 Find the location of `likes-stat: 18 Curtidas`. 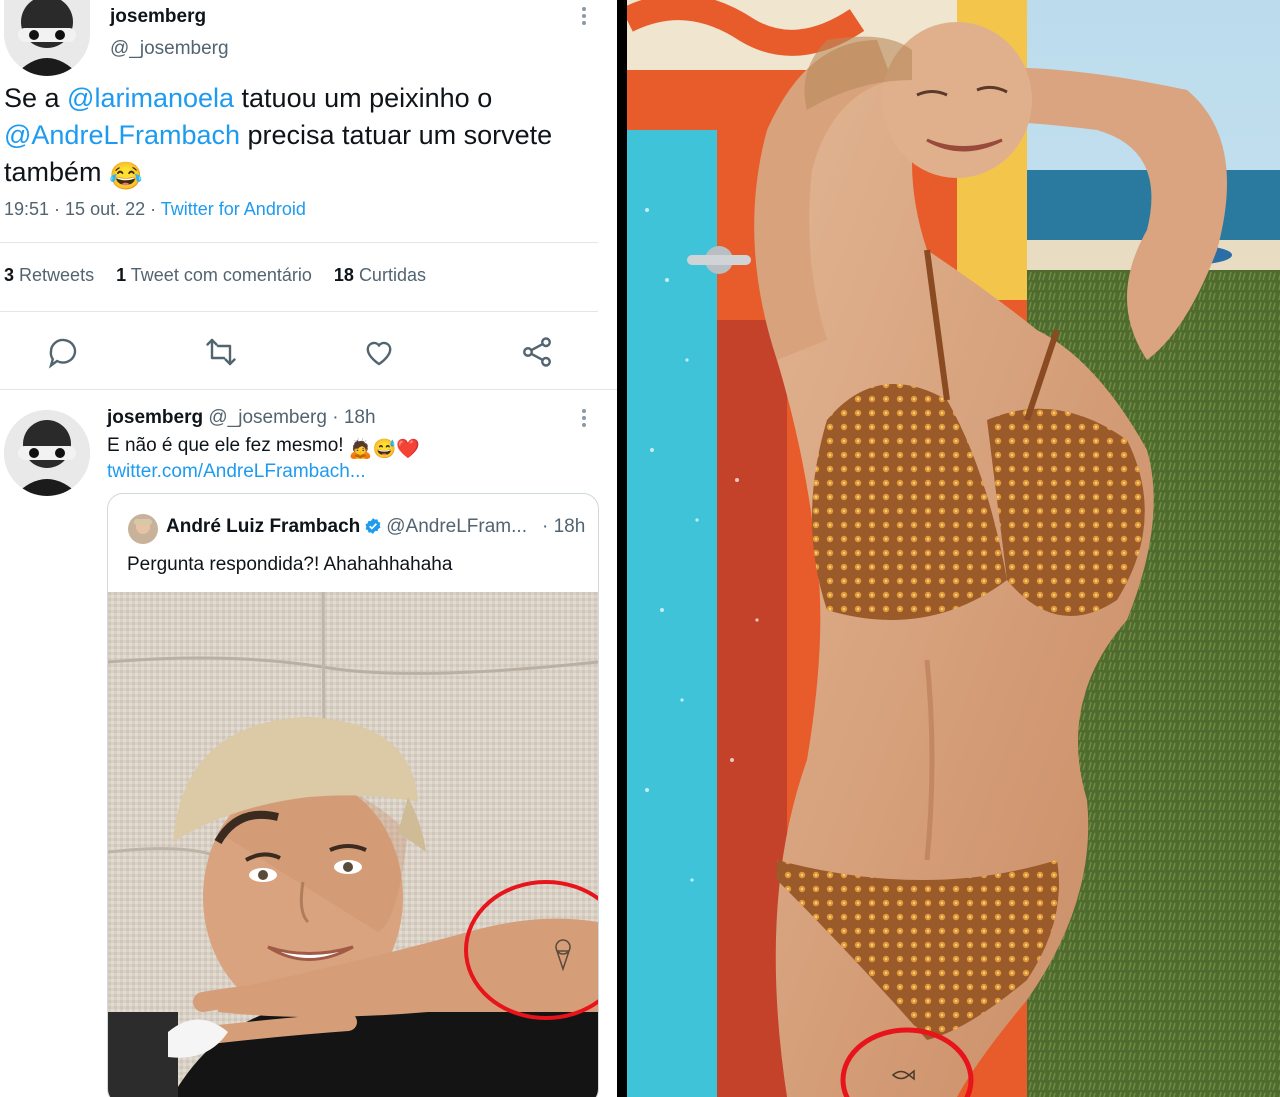

likes-stat: 18 Curtidas is located at coordinates (380, 275).